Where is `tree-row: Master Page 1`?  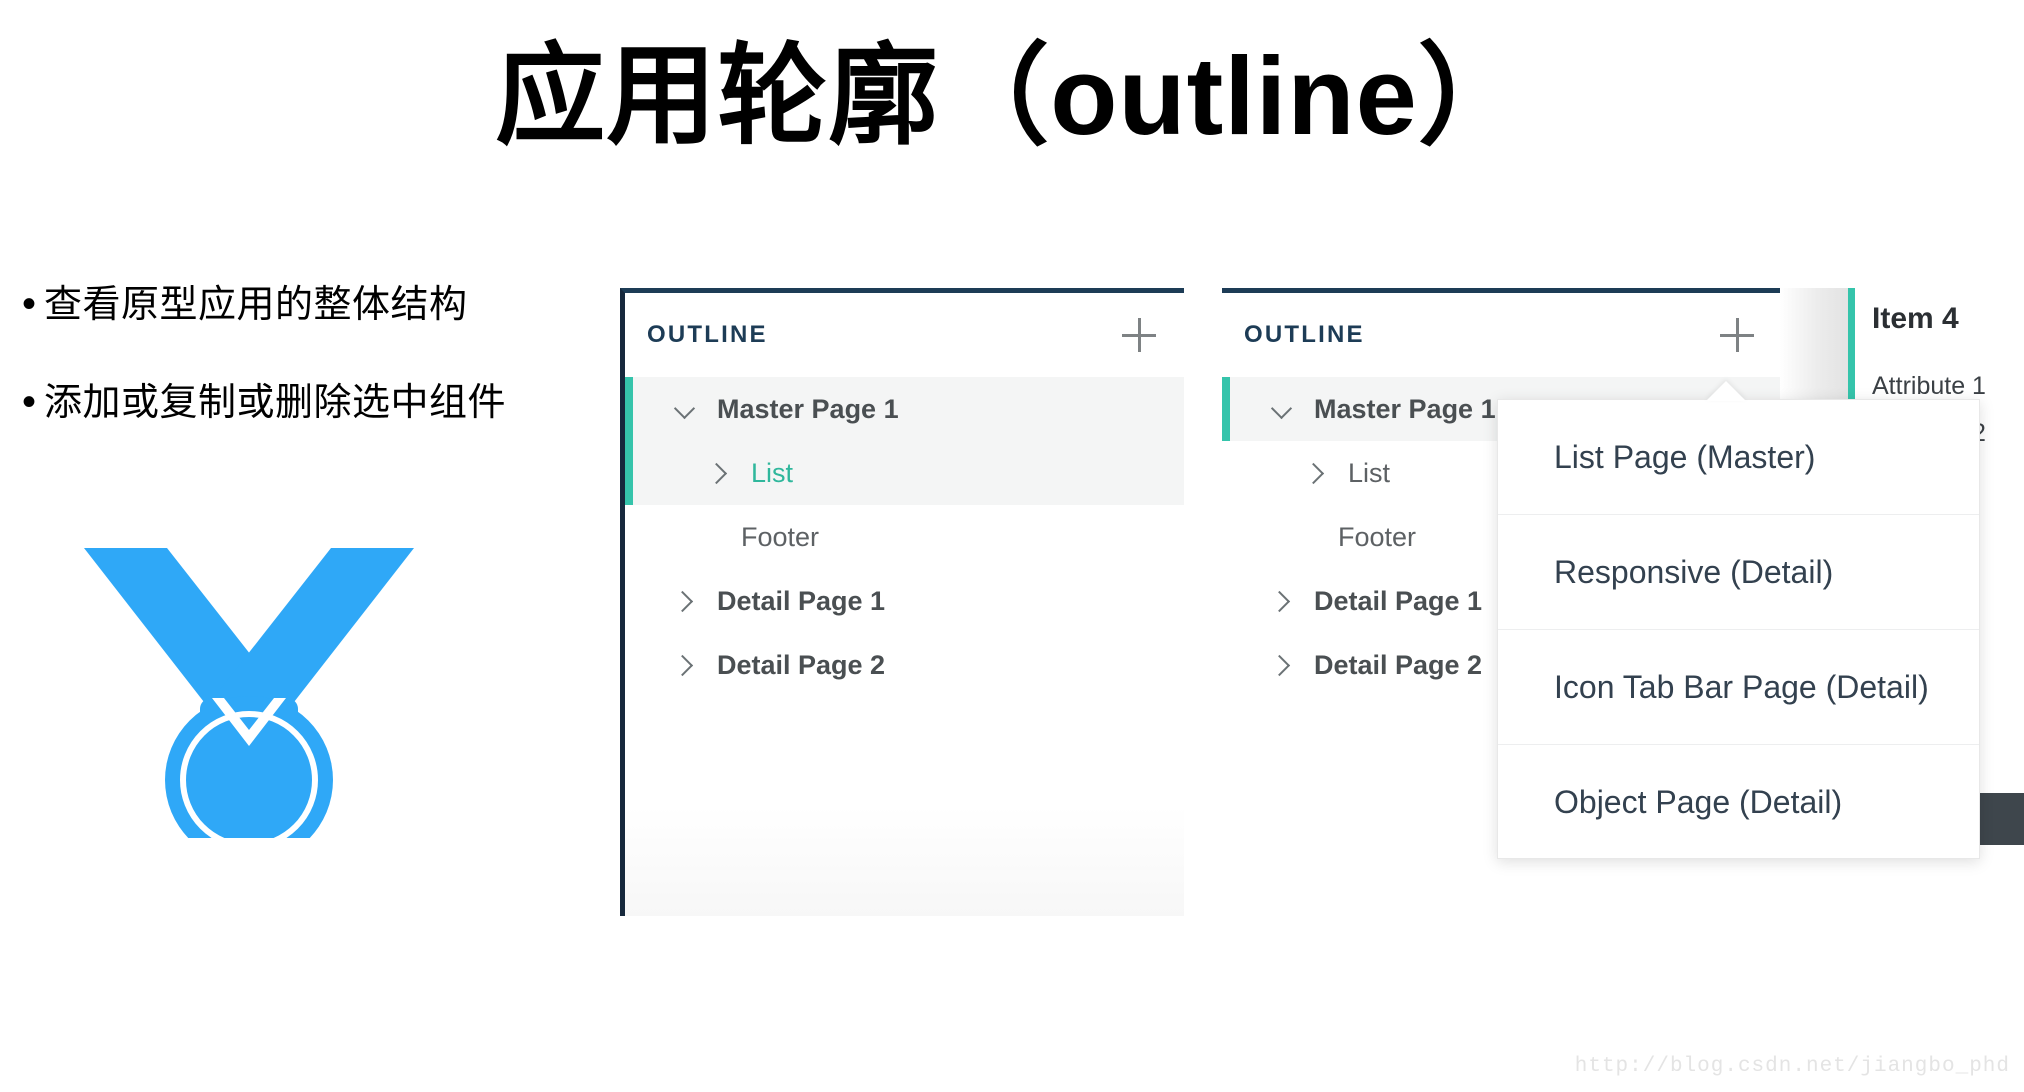
tree-row: Master Page 1 is located at coordinates (904, 409).